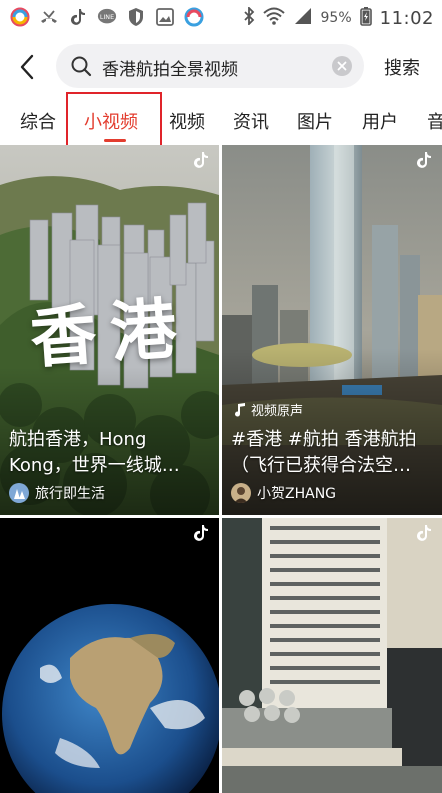 The height and width of the screenshot is (793, 442). Describe the element at coordinates (81, 66) in the screenshot. I see `search-icon` at that location.